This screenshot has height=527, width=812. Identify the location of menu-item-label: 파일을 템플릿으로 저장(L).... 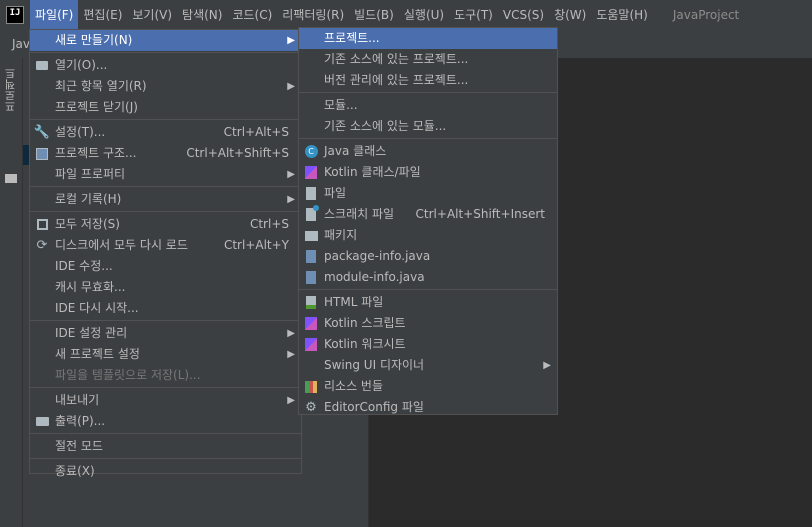
(128, 375).